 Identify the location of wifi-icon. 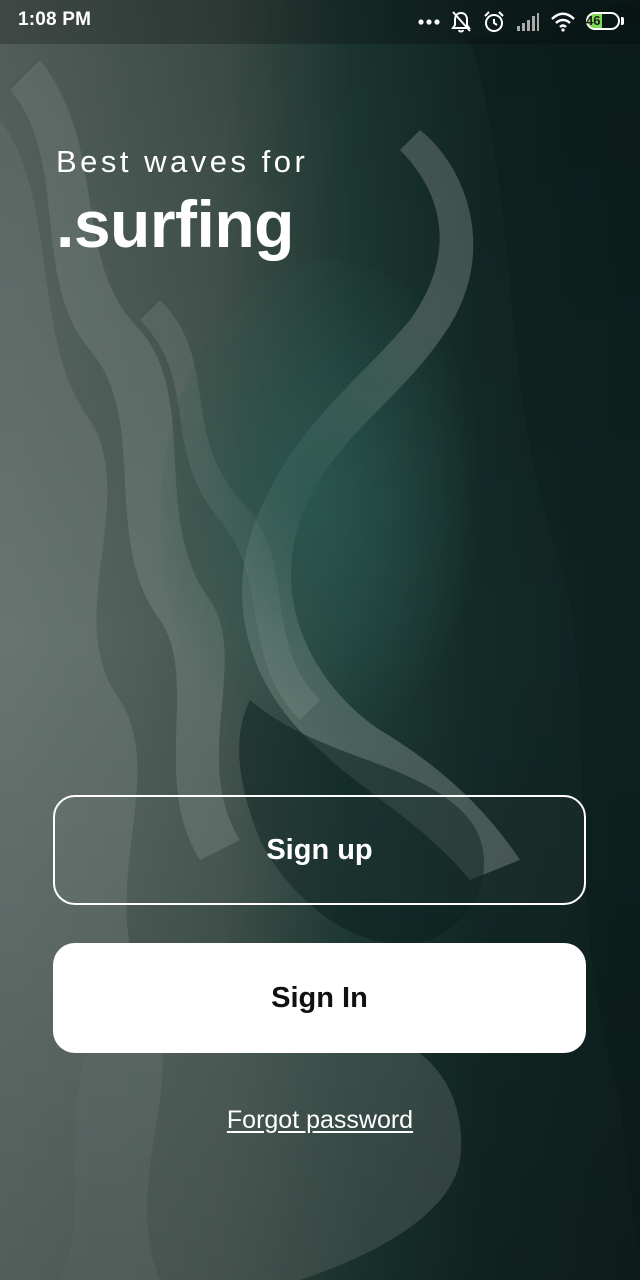
(563, 22).